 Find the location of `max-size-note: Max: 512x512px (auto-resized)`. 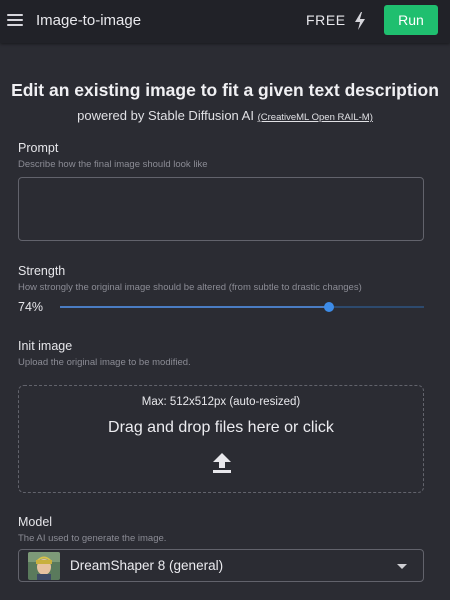

max-size-note: Max: 512x512px (auto-resized) is located at coordinates (221, 402).